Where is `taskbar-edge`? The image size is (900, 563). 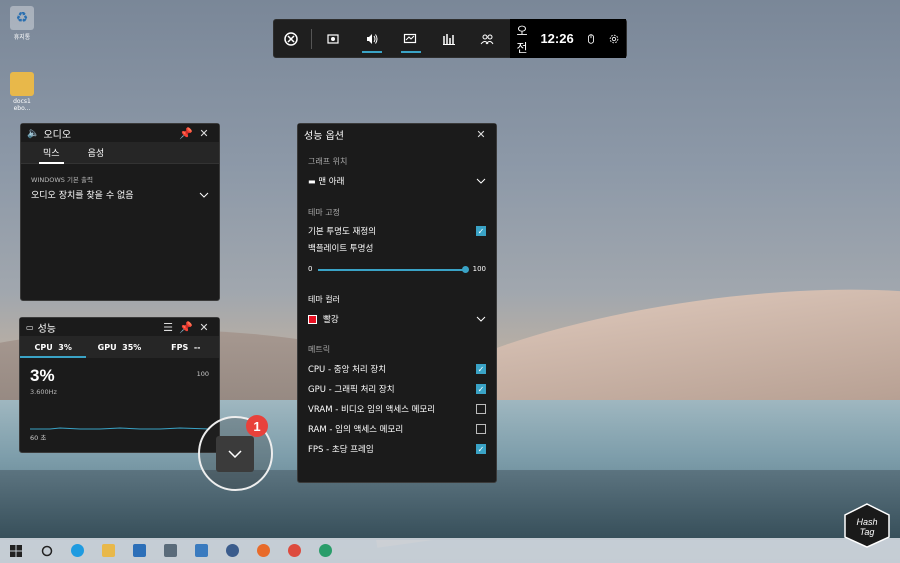 taskbar-edge is located at coordinates (77, 550).